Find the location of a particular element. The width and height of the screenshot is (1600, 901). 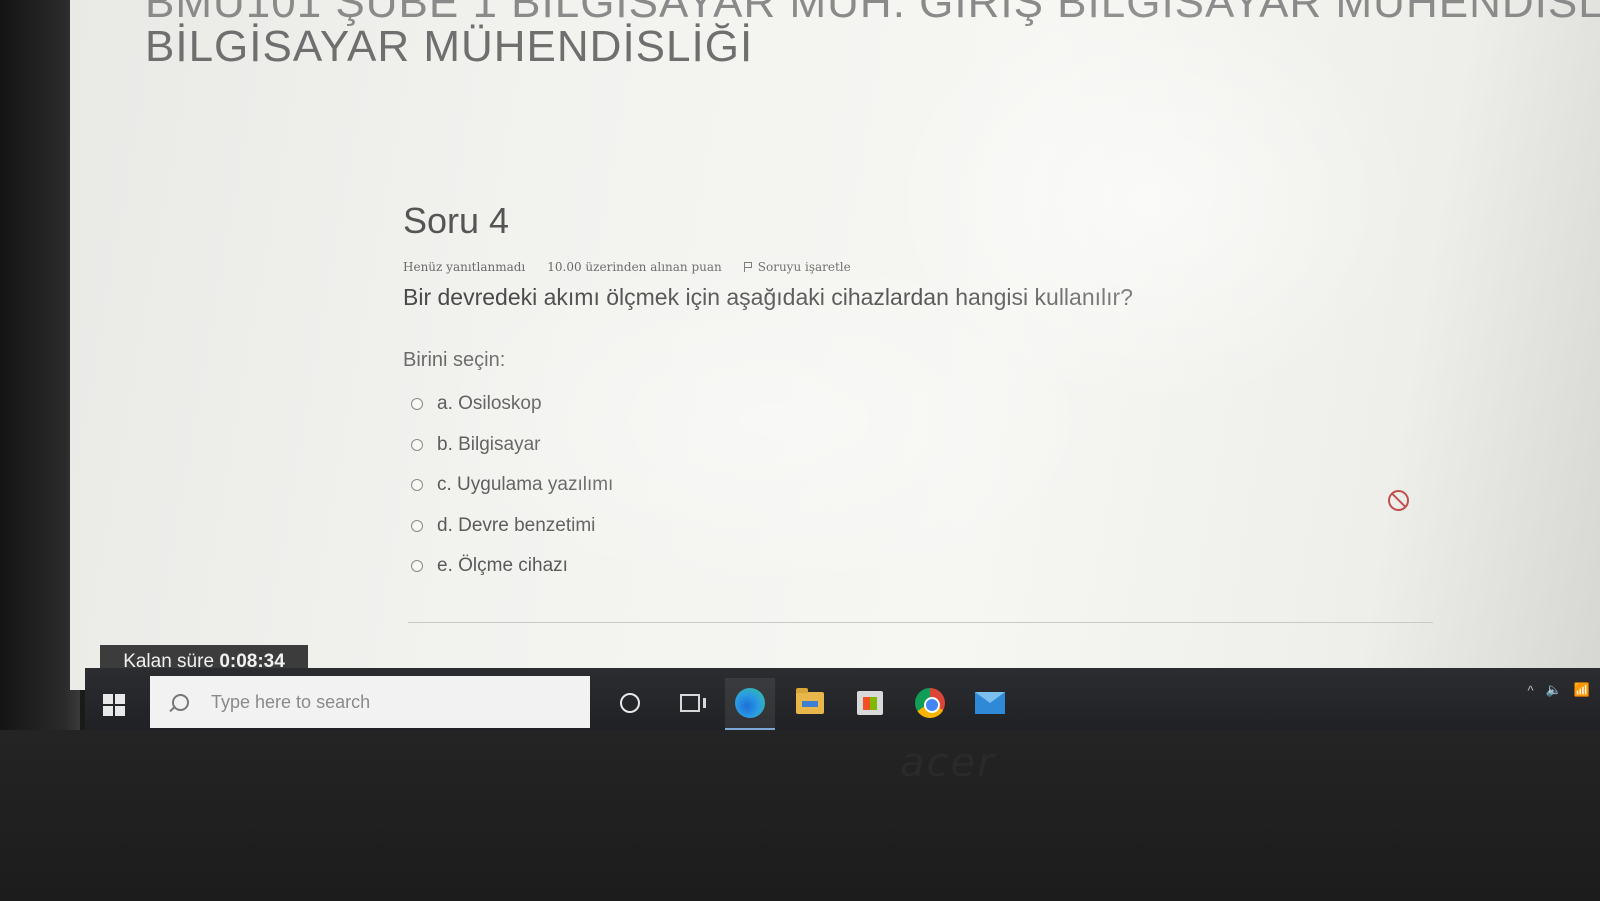

network-icon: 📶 is located at coordinates (1582, 690).